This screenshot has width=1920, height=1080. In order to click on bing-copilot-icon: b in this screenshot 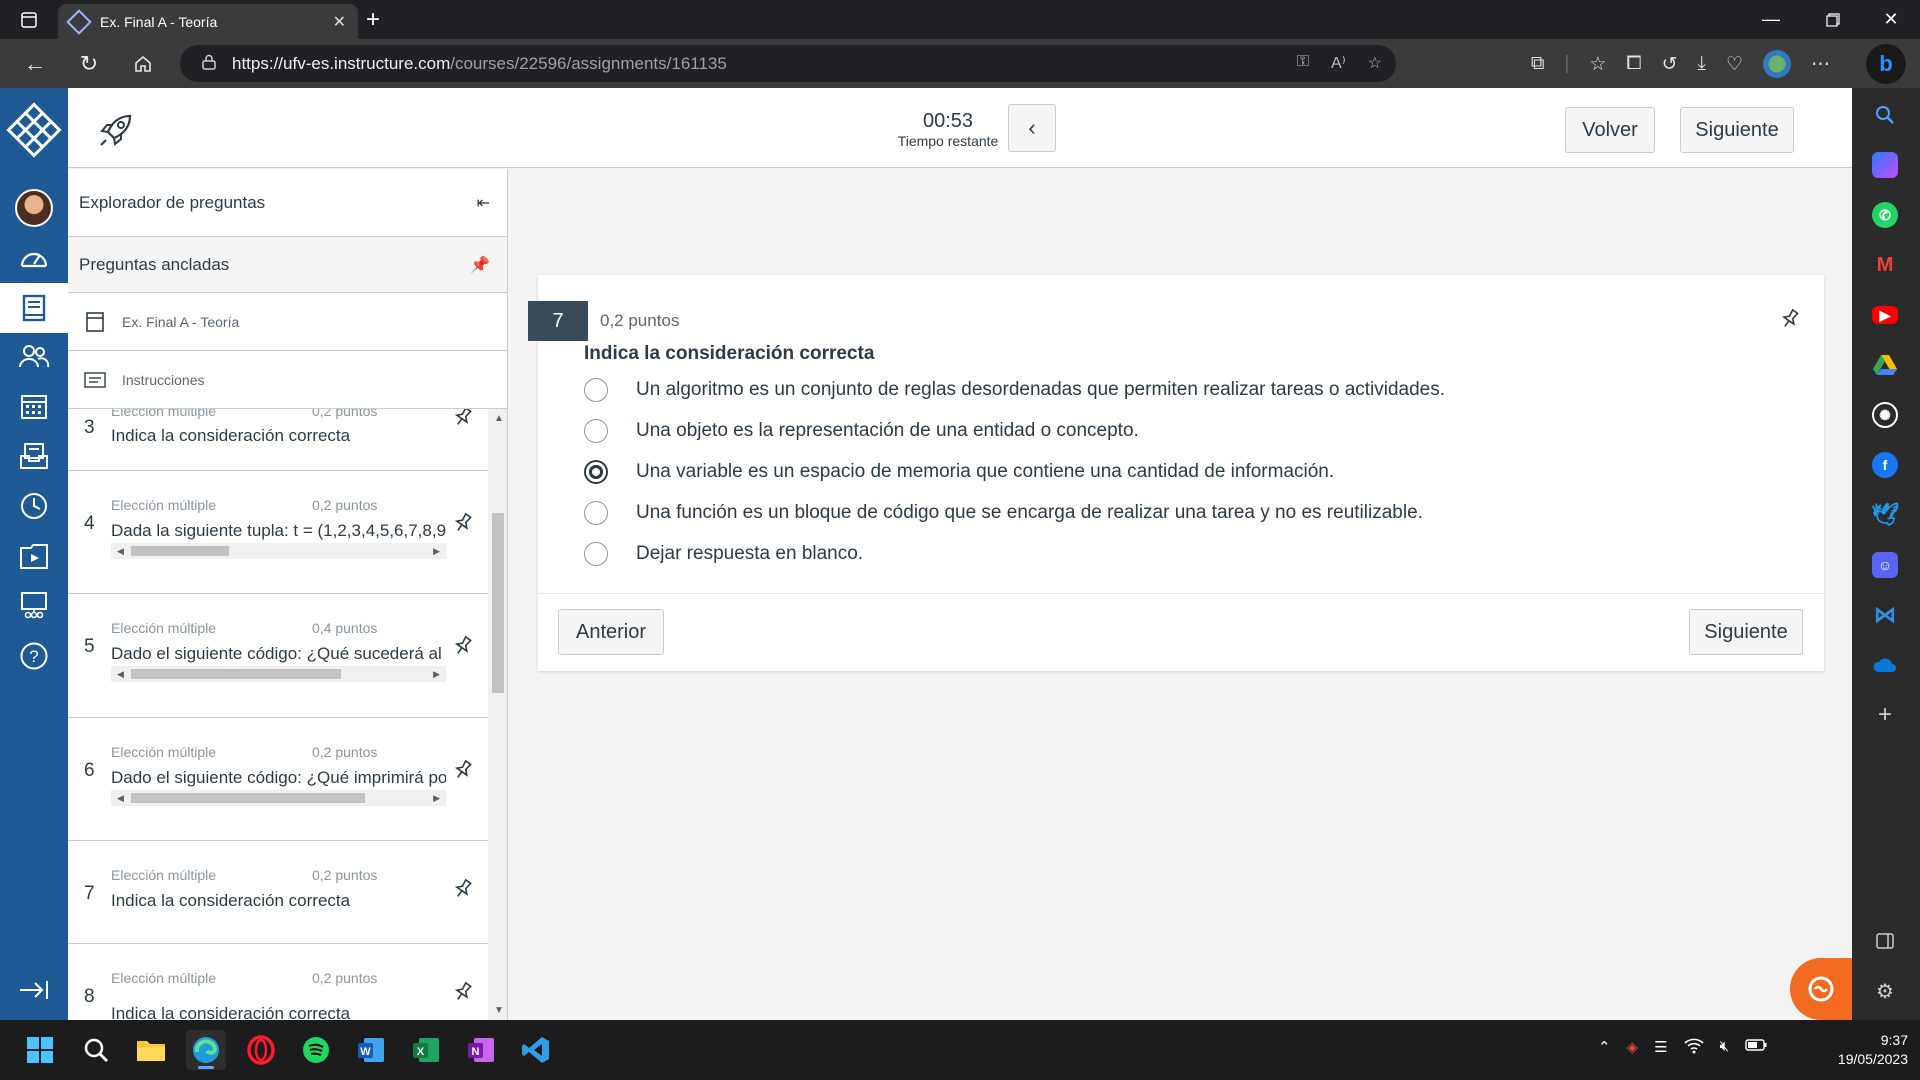, I will do `click(1886, 64)`.